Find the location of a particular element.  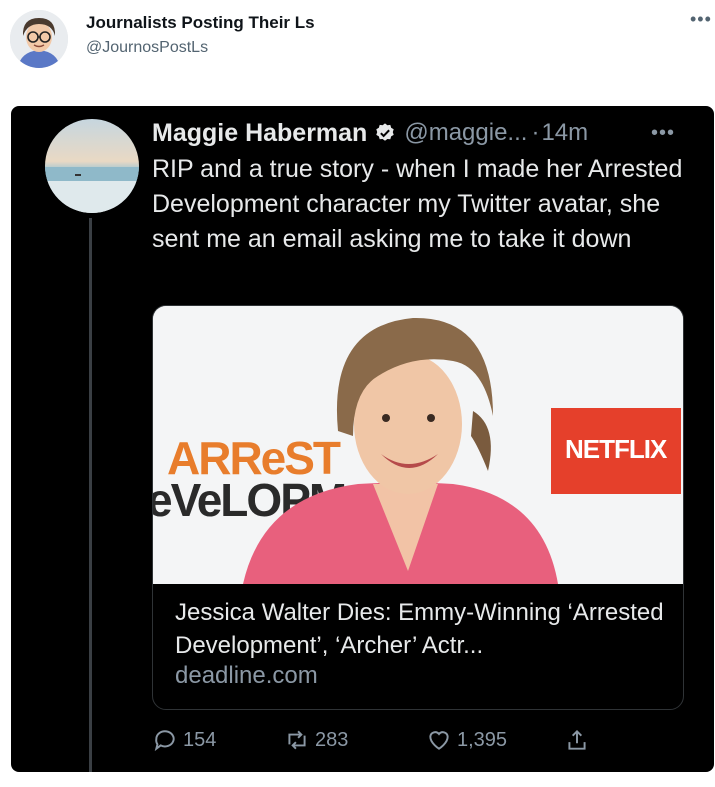

timestamp: 14m is located at coordinates (565, 132).